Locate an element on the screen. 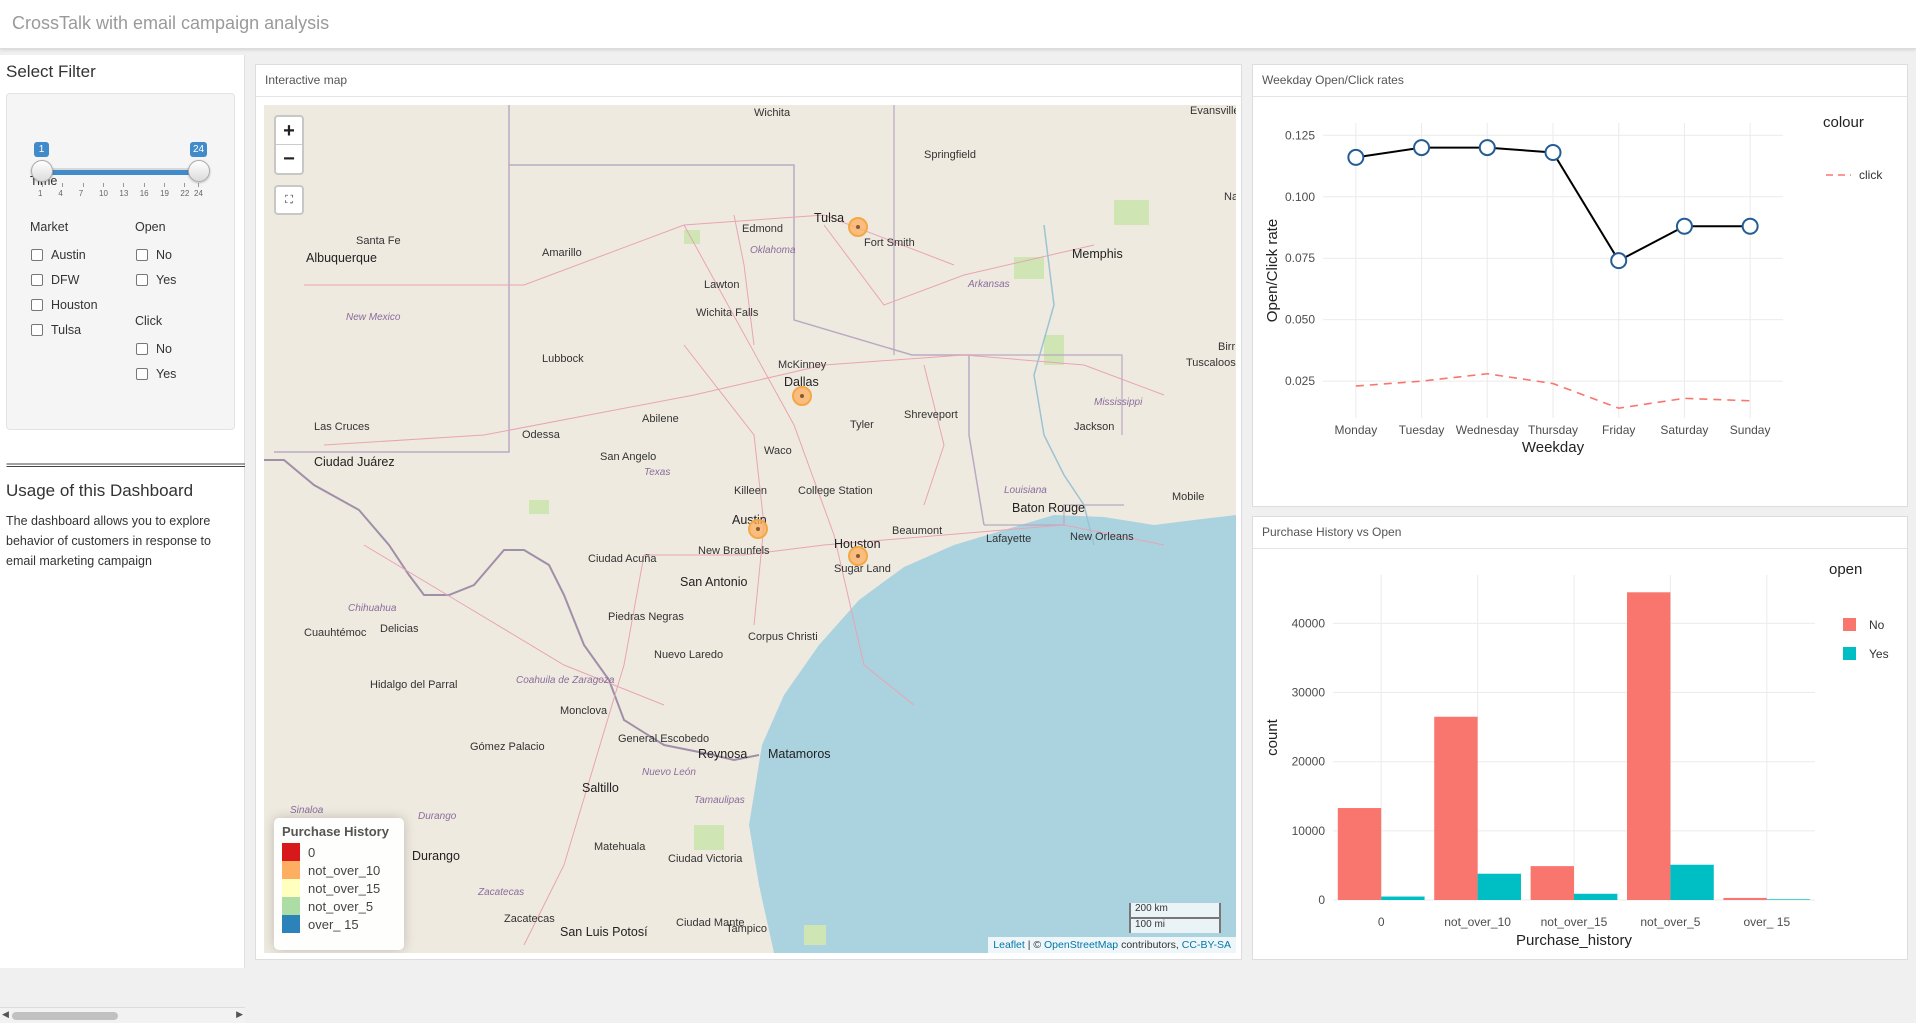  map-label: College Station is located at coordinates (835, 491).